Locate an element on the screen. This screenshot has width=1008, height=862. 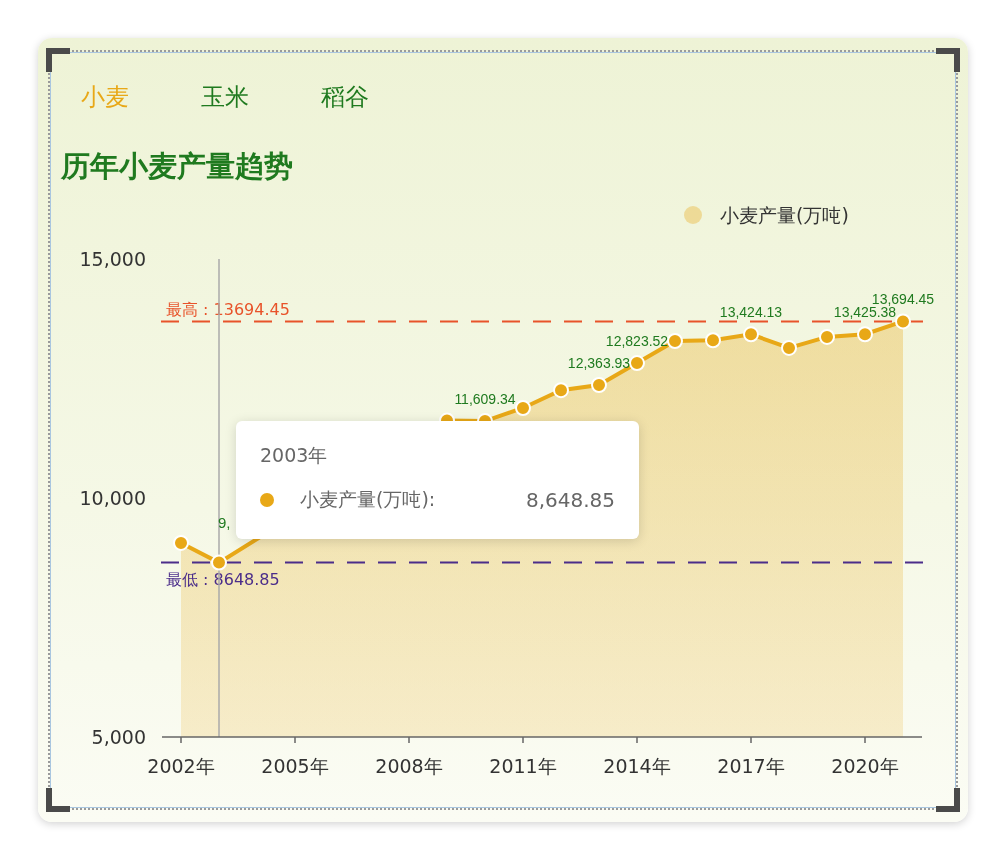
tooltip-title: 2003年 is located at coordinates (294, 455).